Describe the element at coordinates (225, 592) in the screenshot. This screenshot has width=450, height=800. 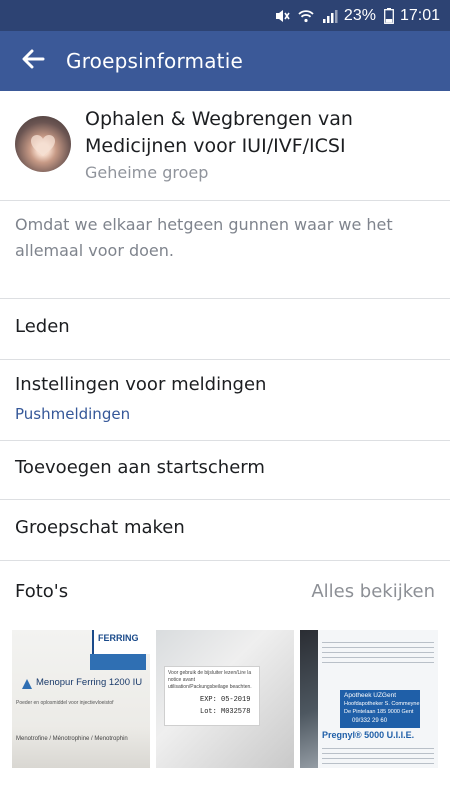
I see `photos-header: Foto's Alles bekijken` at that location.